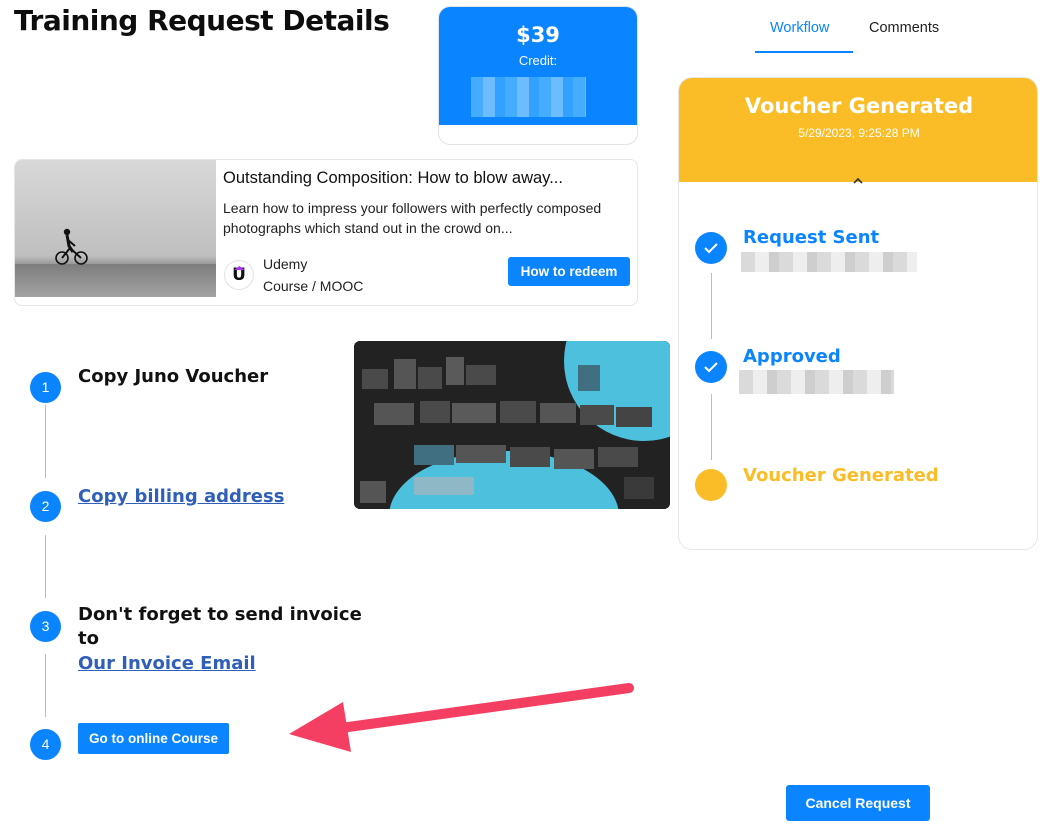  What do you see at coordinates (173, 376) in the screenshot?
I see `copy-voucher-step: Copy Juno Voucher` at bounding box center [173, 376].